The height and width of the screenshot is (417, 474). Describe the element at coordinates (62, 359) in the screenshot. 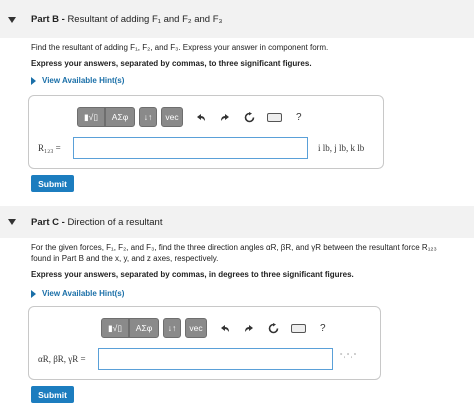

I see `part-c-answer-label: αR, βR, γR =` at that location.